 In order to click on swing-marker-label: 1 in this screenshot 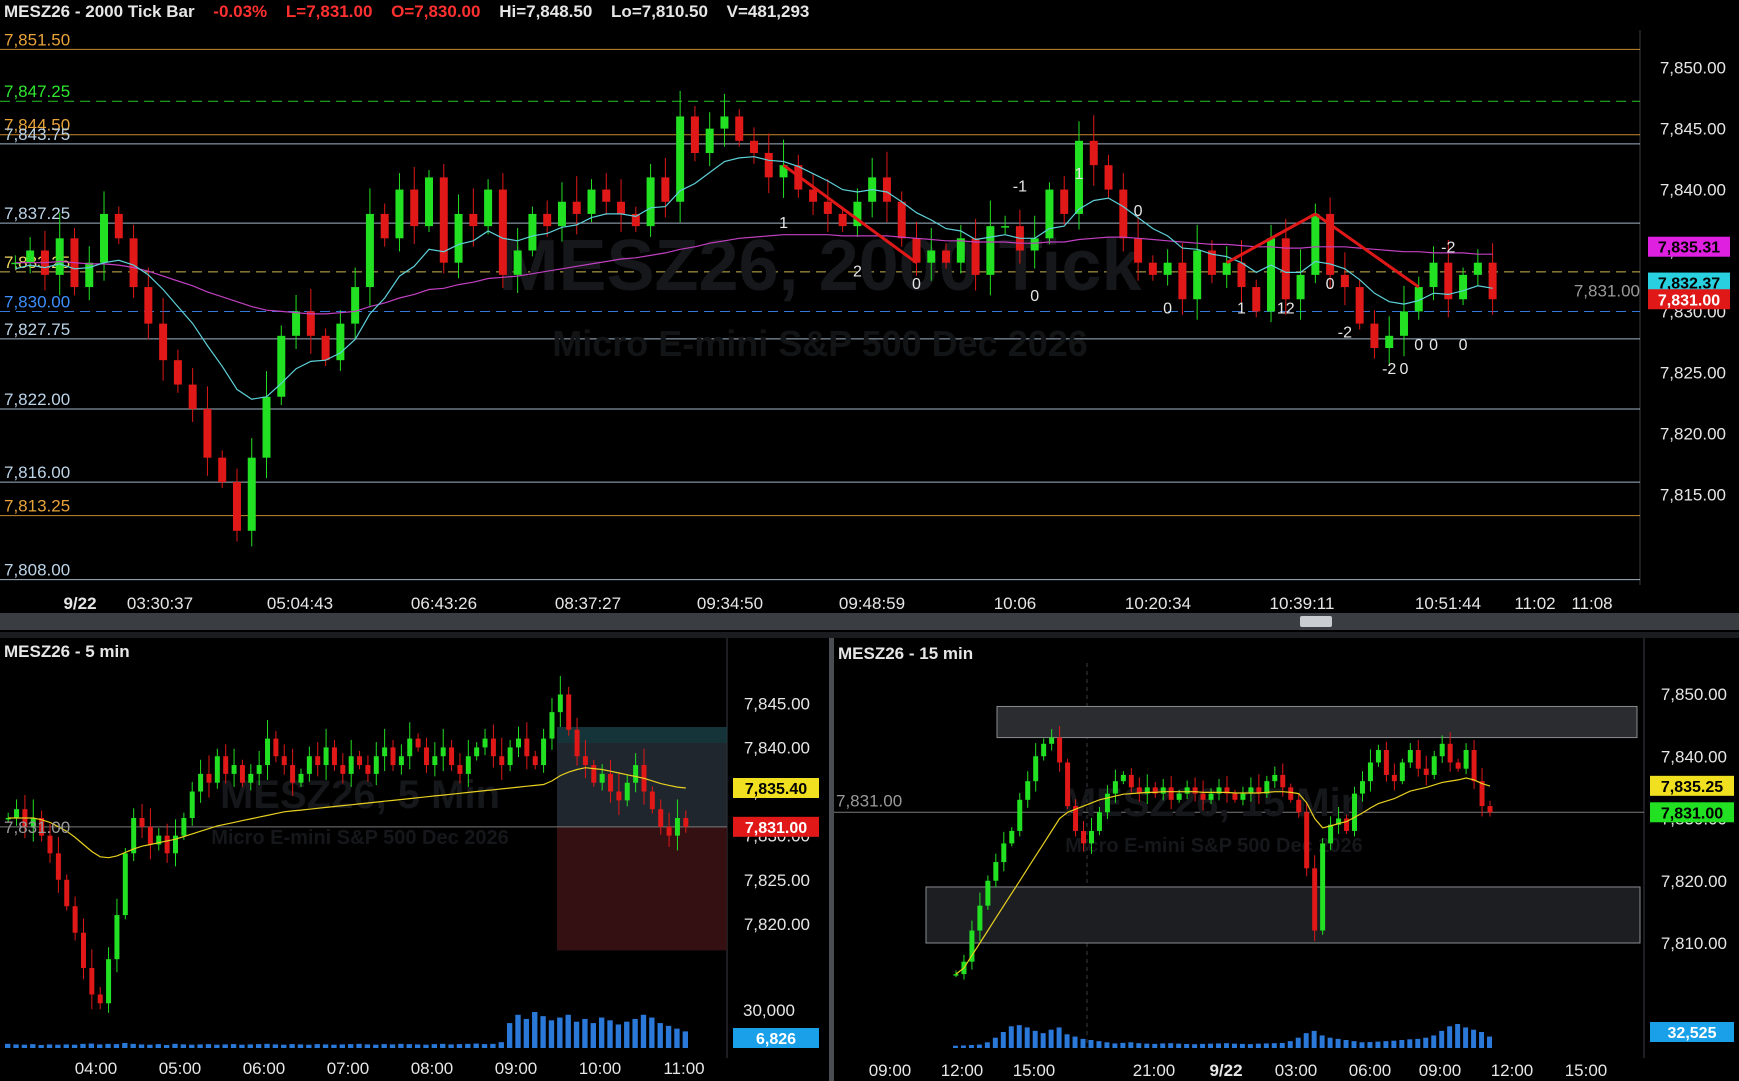, I will do `click(1079, 174)`.